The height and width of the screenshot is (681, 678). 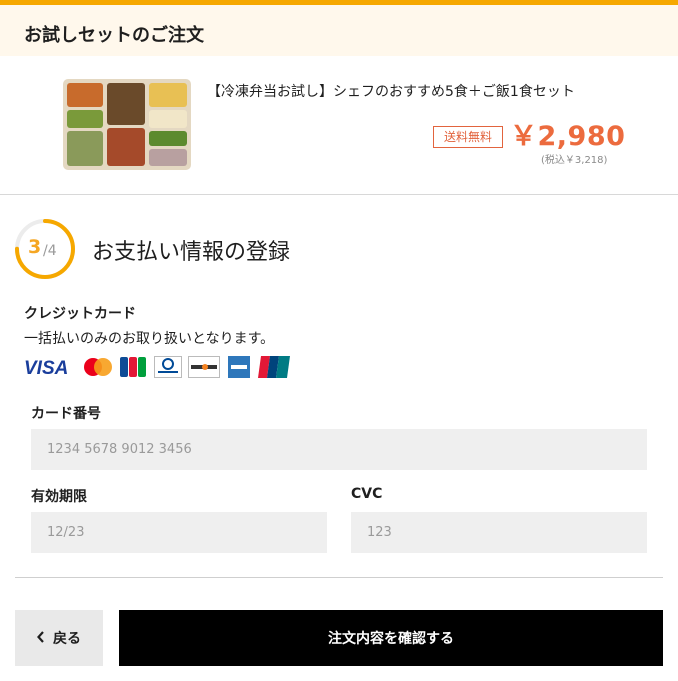 I want to click on diners-club-logo-icon, so click(x=168, y=367).